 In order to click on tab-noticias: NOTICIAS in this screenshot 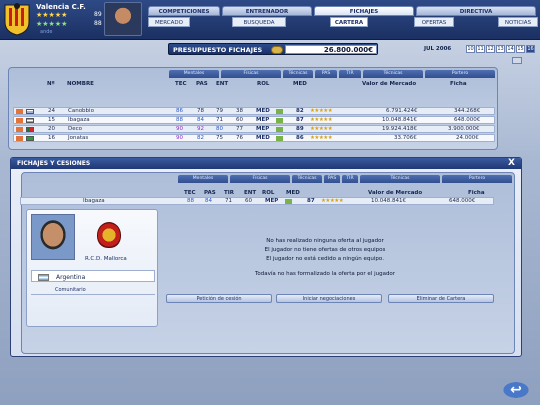, I will do `click(518, 22)`.